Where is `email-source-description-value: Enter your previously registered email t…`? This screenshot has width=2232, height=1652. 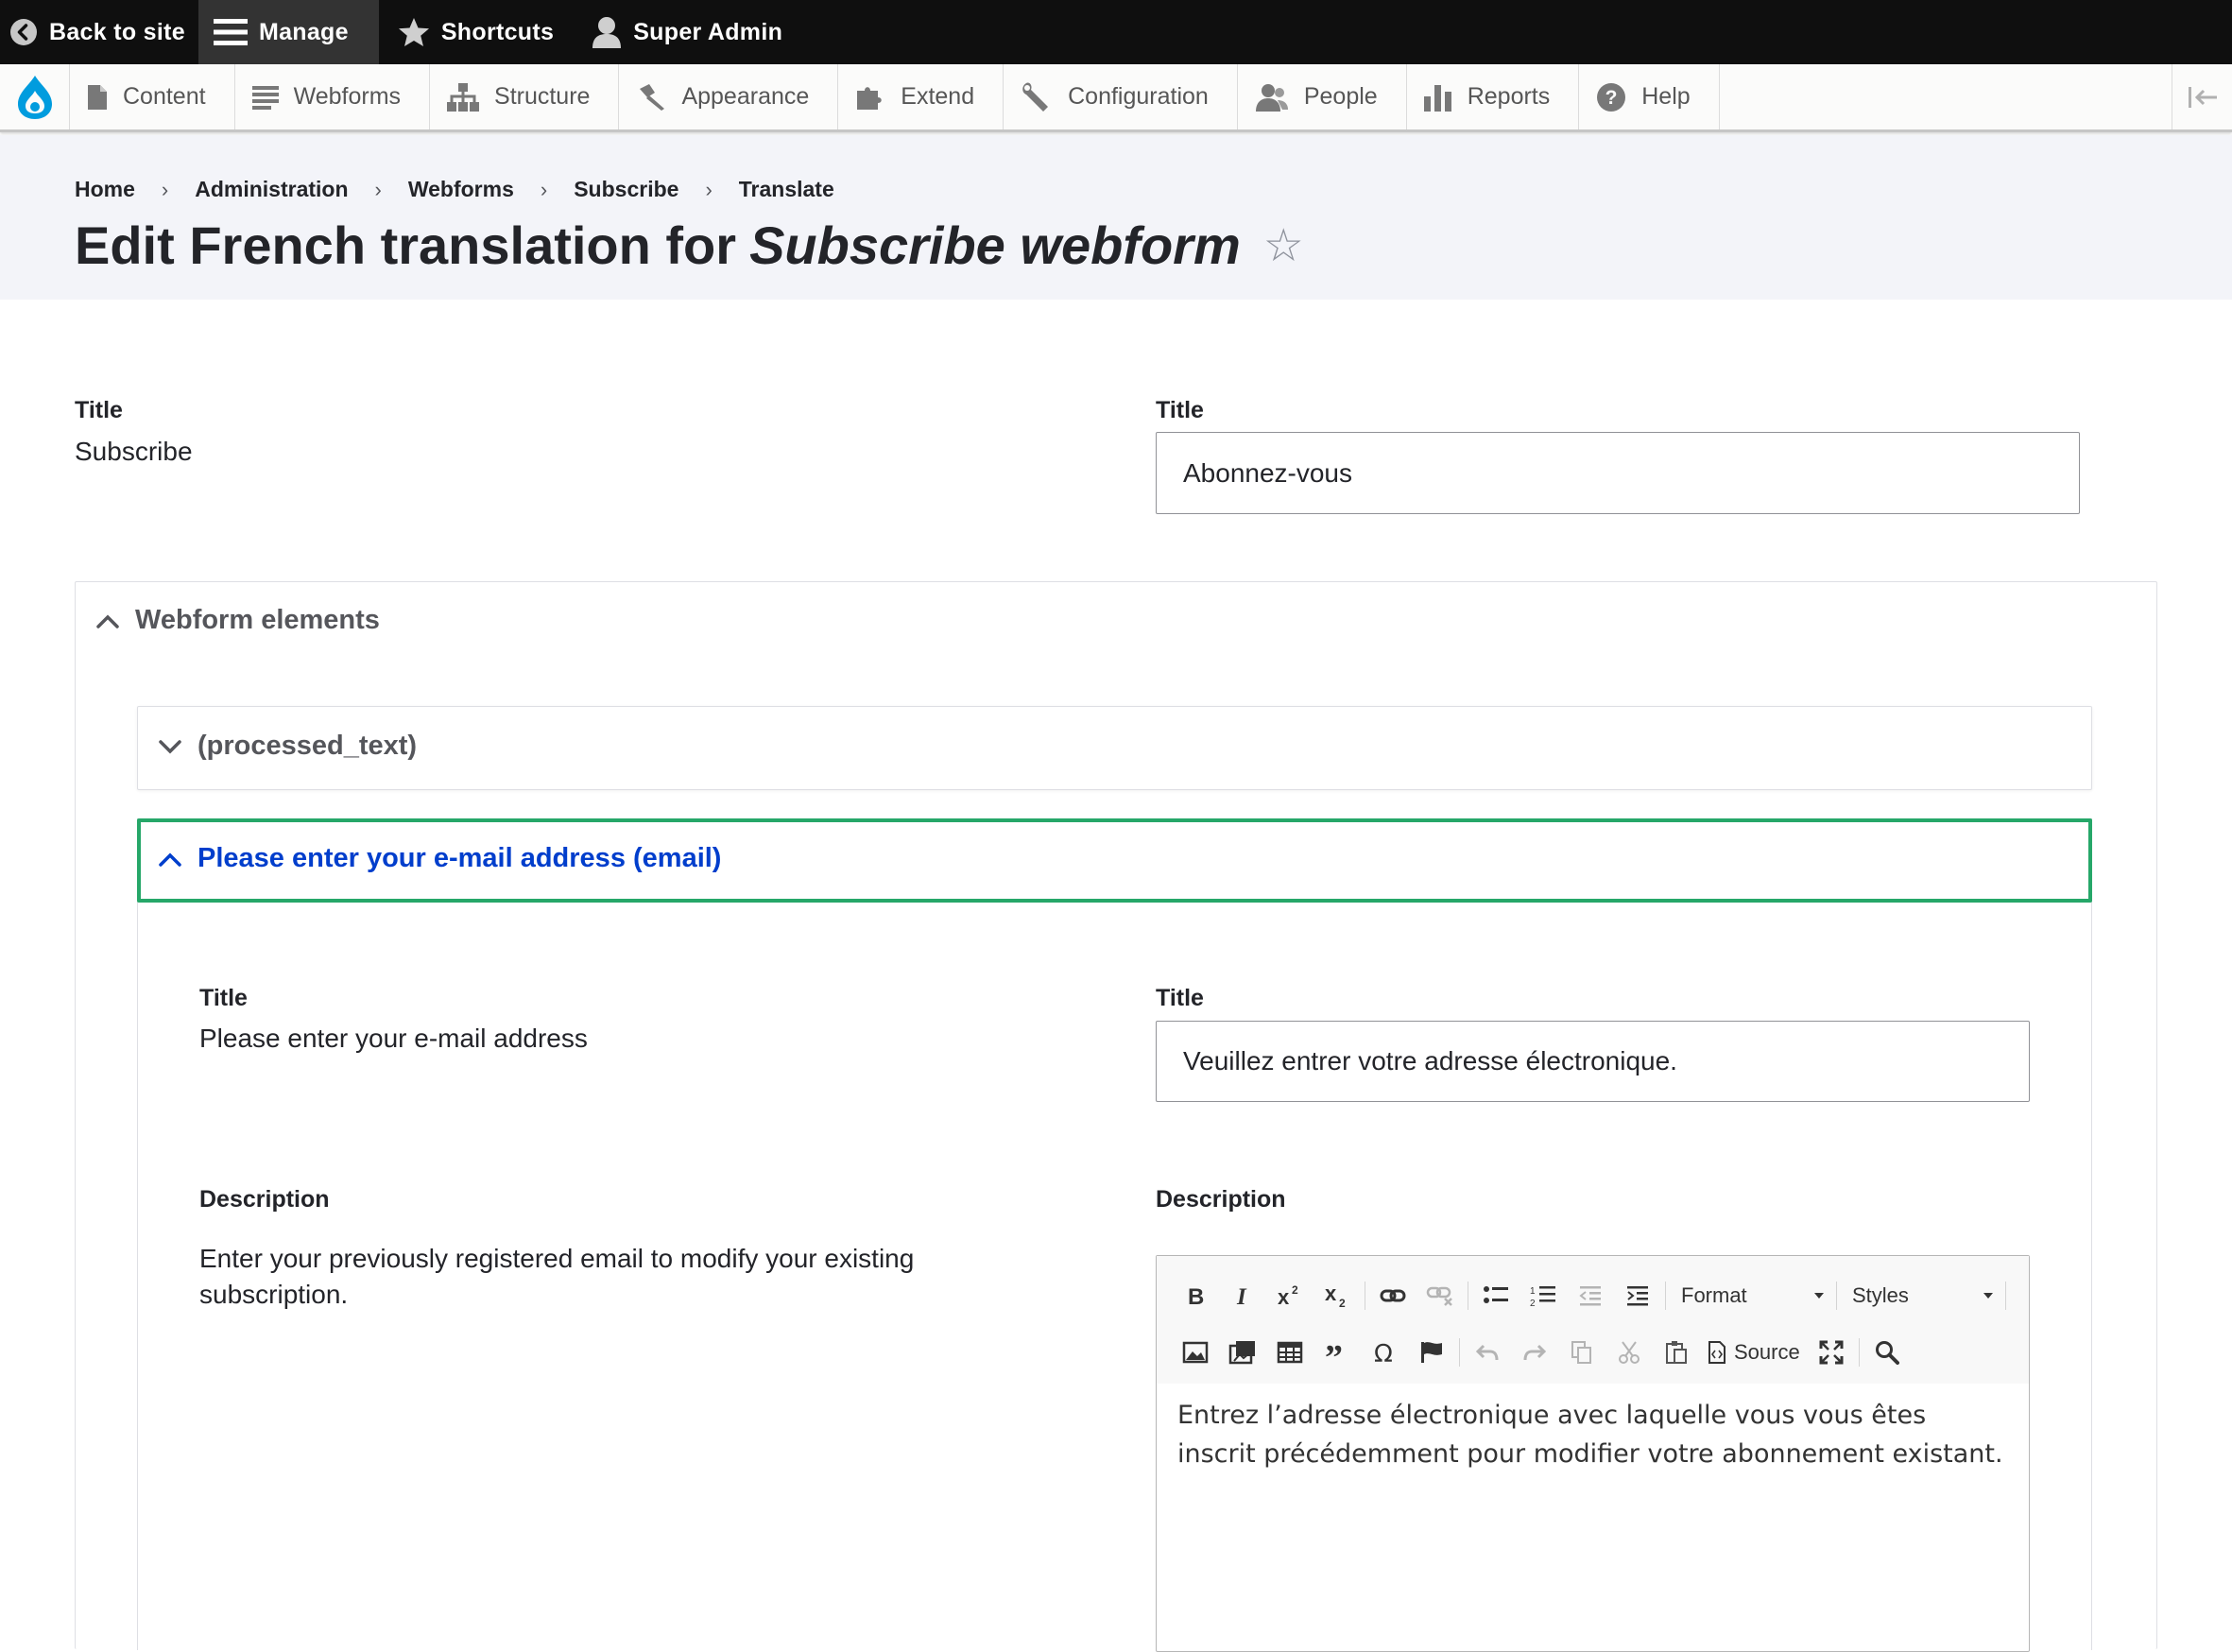
email-source-description-value: Enter your previously registered email t… is located at coordinates (557, 1276).